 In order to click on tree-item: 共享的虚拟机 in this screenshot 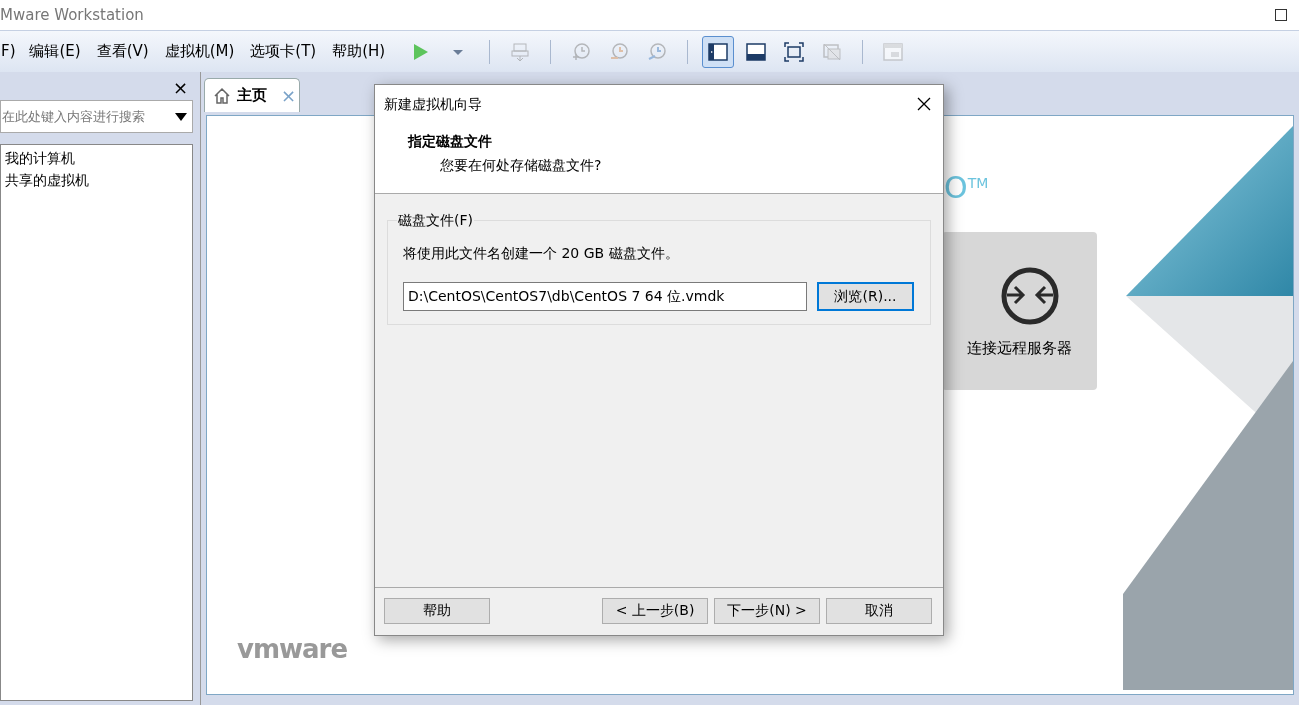, I will do `click(45, 180)`.